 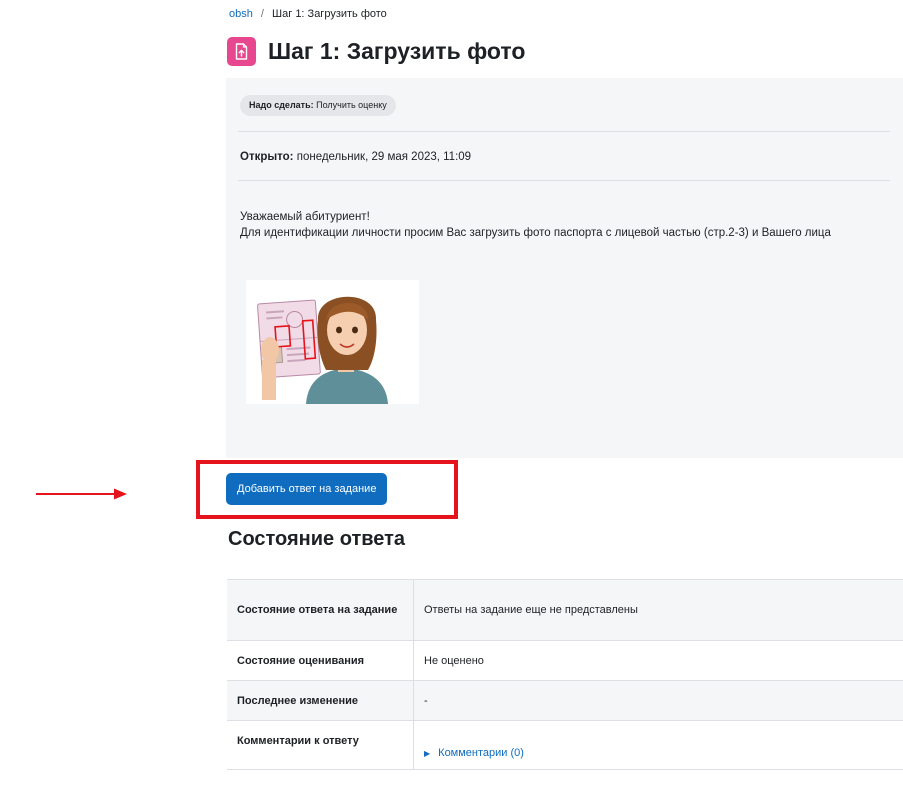 What do you see at coordinates (305, 217) in the screenshot?
I see `intro-greeting: Уважаемый абитуриент!` at bounding box center [305, 217].